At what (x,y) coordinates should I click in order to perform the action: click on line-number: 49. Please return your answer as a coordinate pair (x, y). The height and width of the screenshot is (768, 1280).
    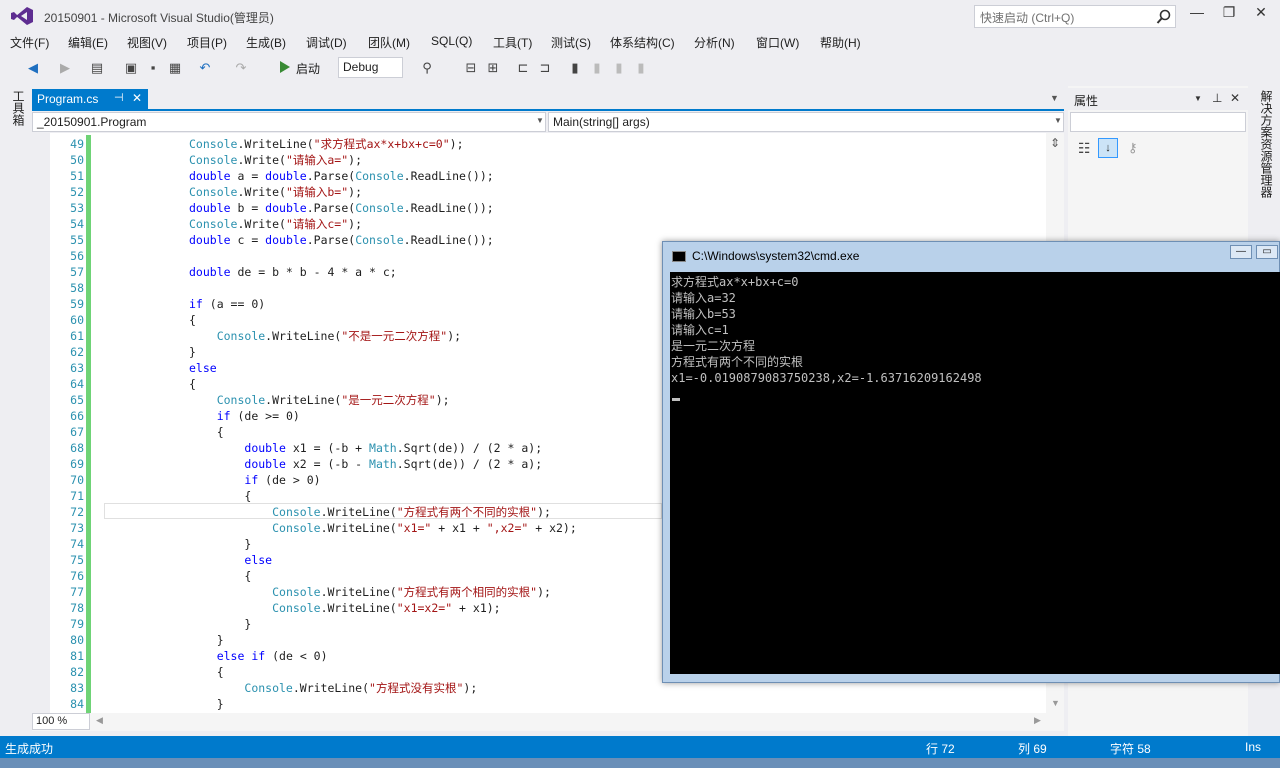
    Looking at the image, I should click on (77, 144).